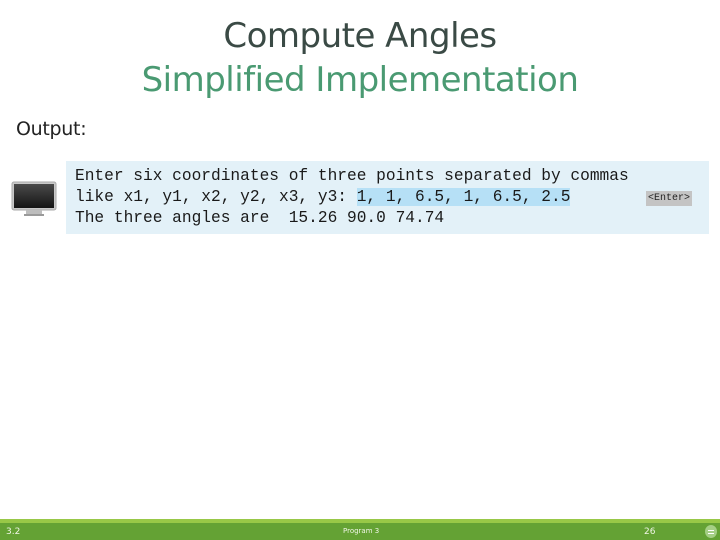 Image resolution: width=720 pixels, height=540 pixels. What do you see at coordinates (650, 532) in the screenshot?
I see `page-number: 26` at bounding box center [650, 532].